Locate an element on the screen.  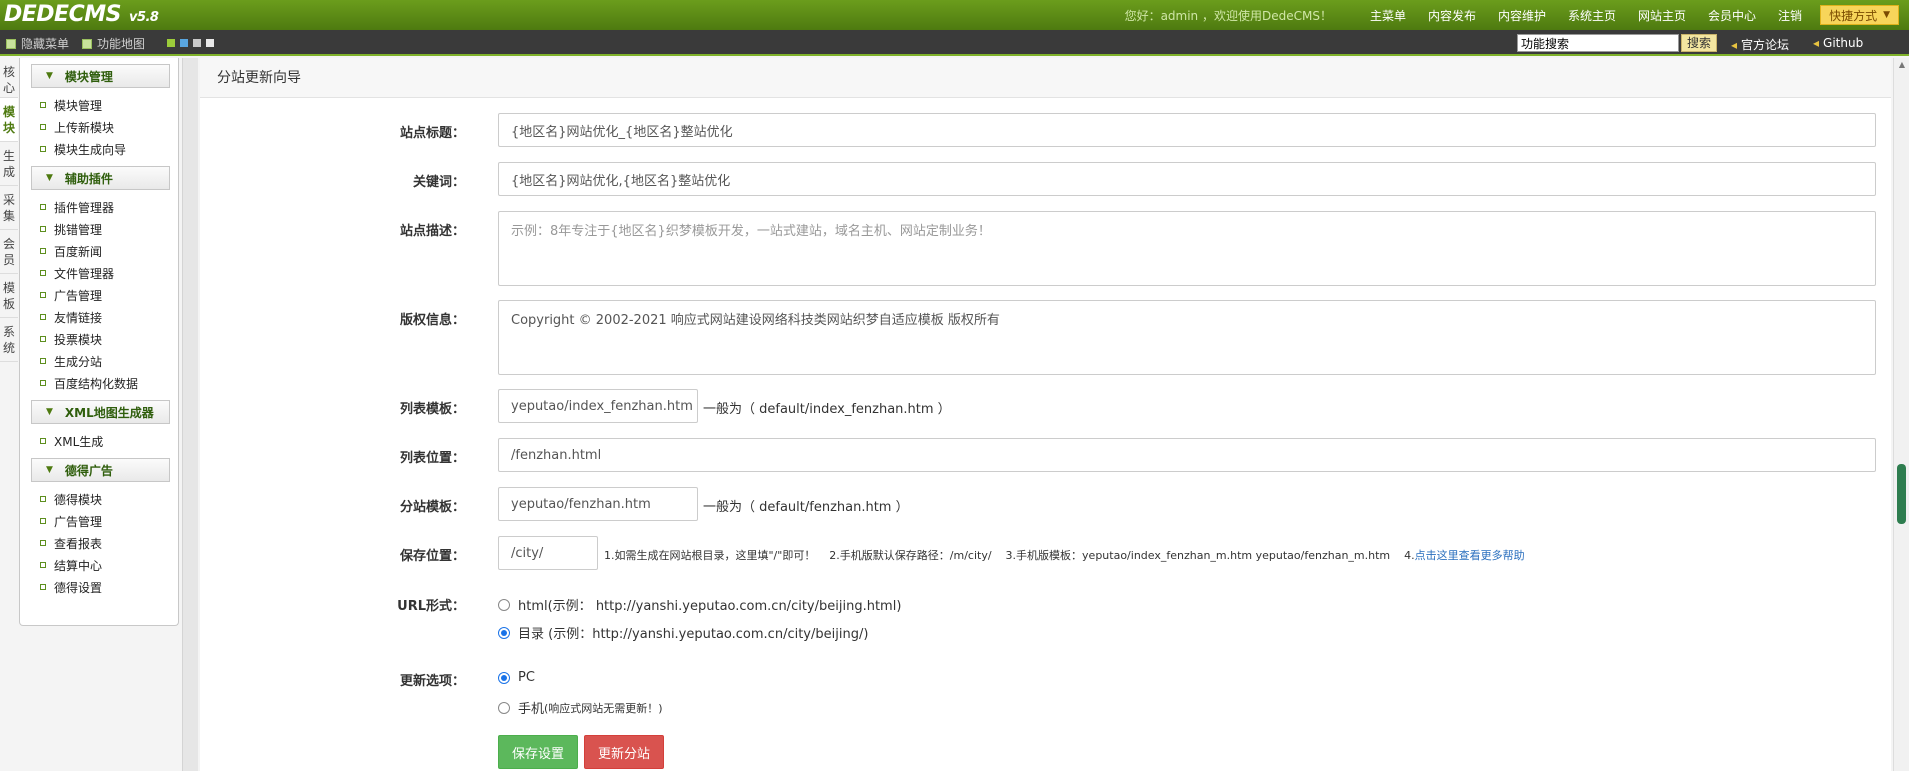
scroll-thumb is located at coordinates (1901, 494).